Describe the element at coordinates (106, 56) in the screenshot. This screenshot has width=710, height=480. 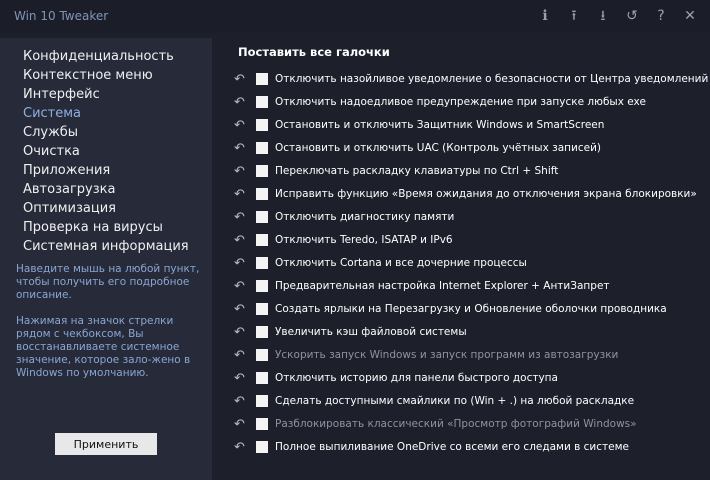
I see `sidebar-item: Конфиденциальность` at that location.